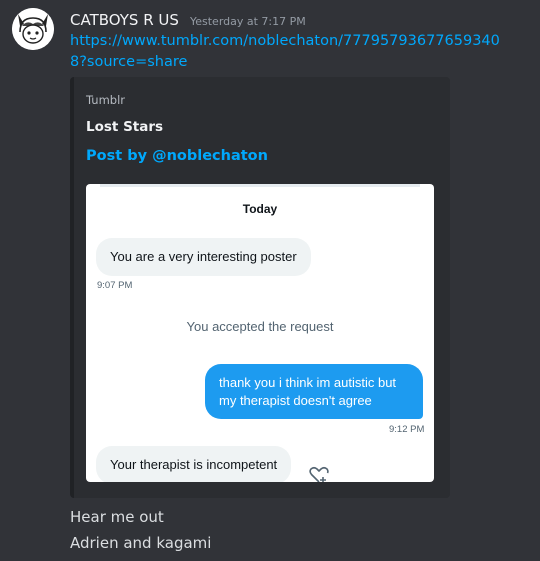  I want to click on embed-author-link: Post by @noblechaton, so click(177, 156).